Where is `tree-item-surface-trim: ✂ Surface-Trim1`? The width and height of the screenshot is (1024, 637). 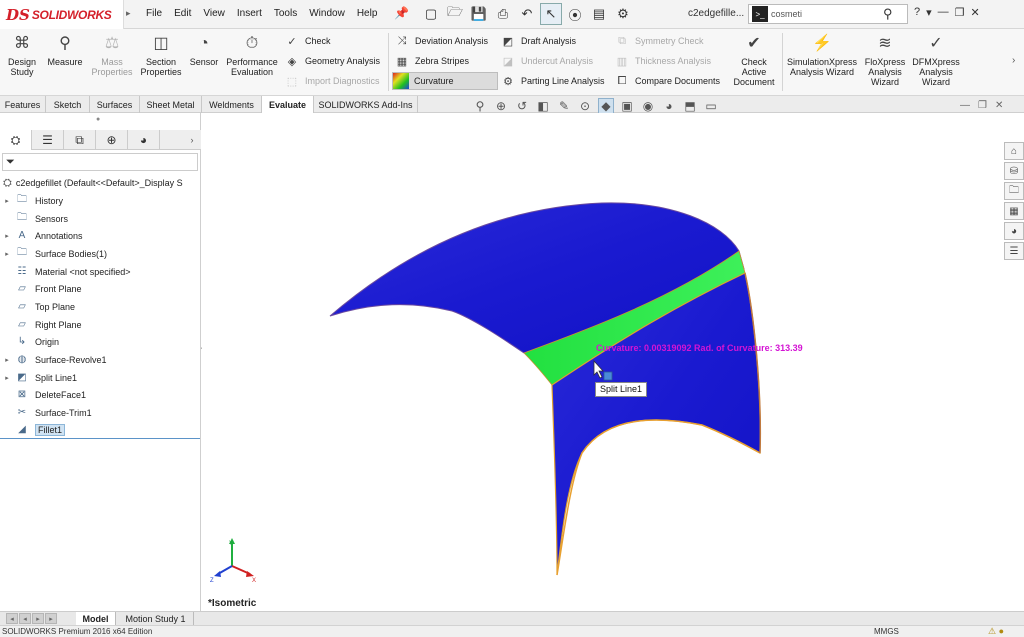 tree-item-surface-trim: ✂ Surface-Trim1 is located at coordinates (46, 412).